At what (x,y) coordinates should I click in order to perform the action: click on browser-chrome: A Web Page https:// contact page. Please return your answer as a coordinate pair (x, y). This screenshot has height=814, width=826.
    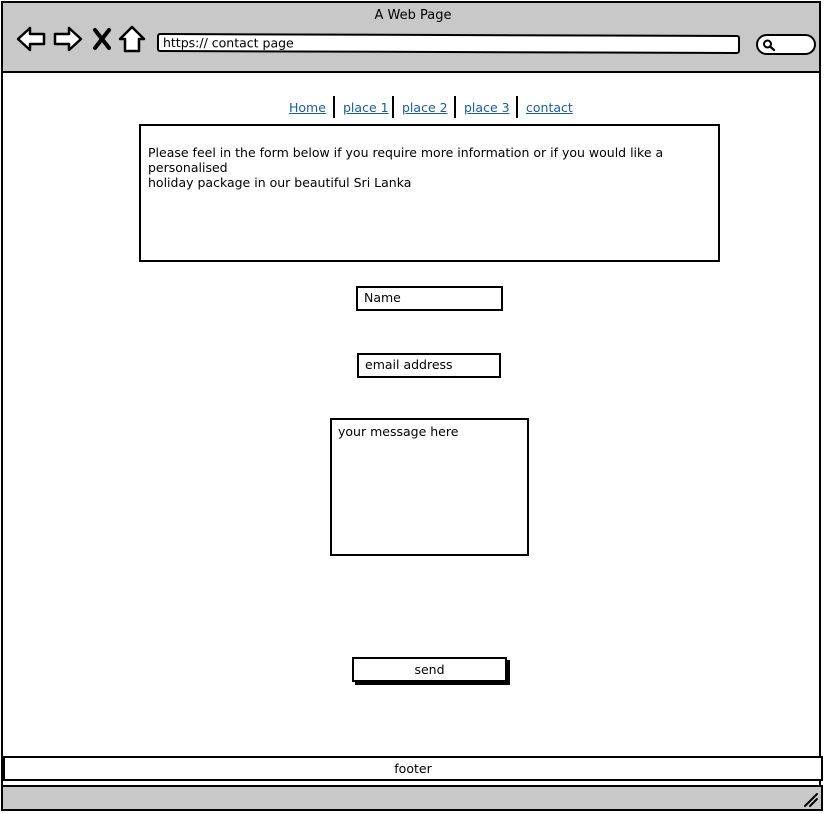
    Looking at the image, I should click on (411, 37).